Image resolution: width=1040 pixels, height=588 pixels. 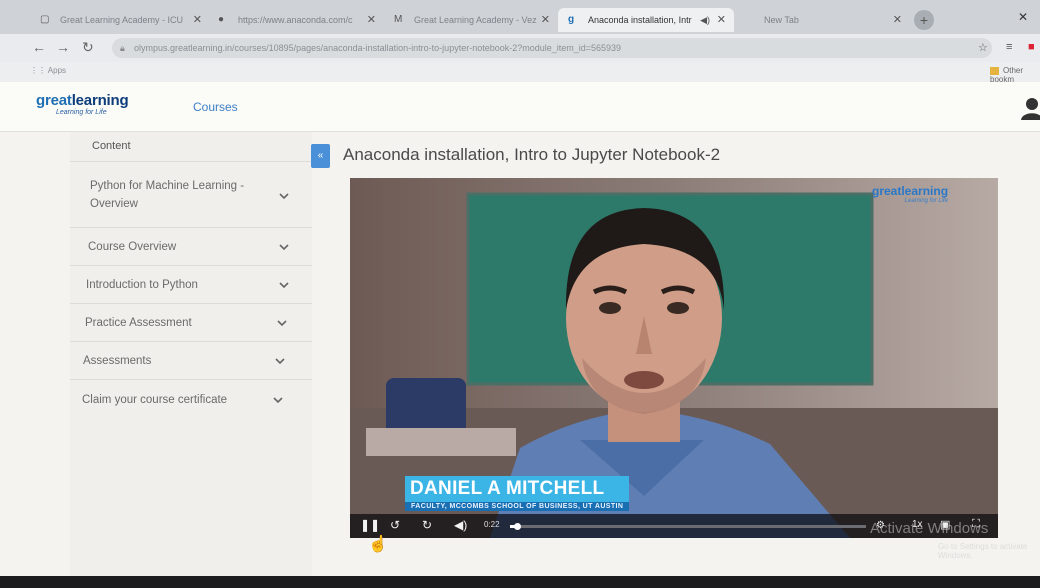 I want to click on apps-shortcut: ⋮⋮ Apps, so click(x=48, y=70).